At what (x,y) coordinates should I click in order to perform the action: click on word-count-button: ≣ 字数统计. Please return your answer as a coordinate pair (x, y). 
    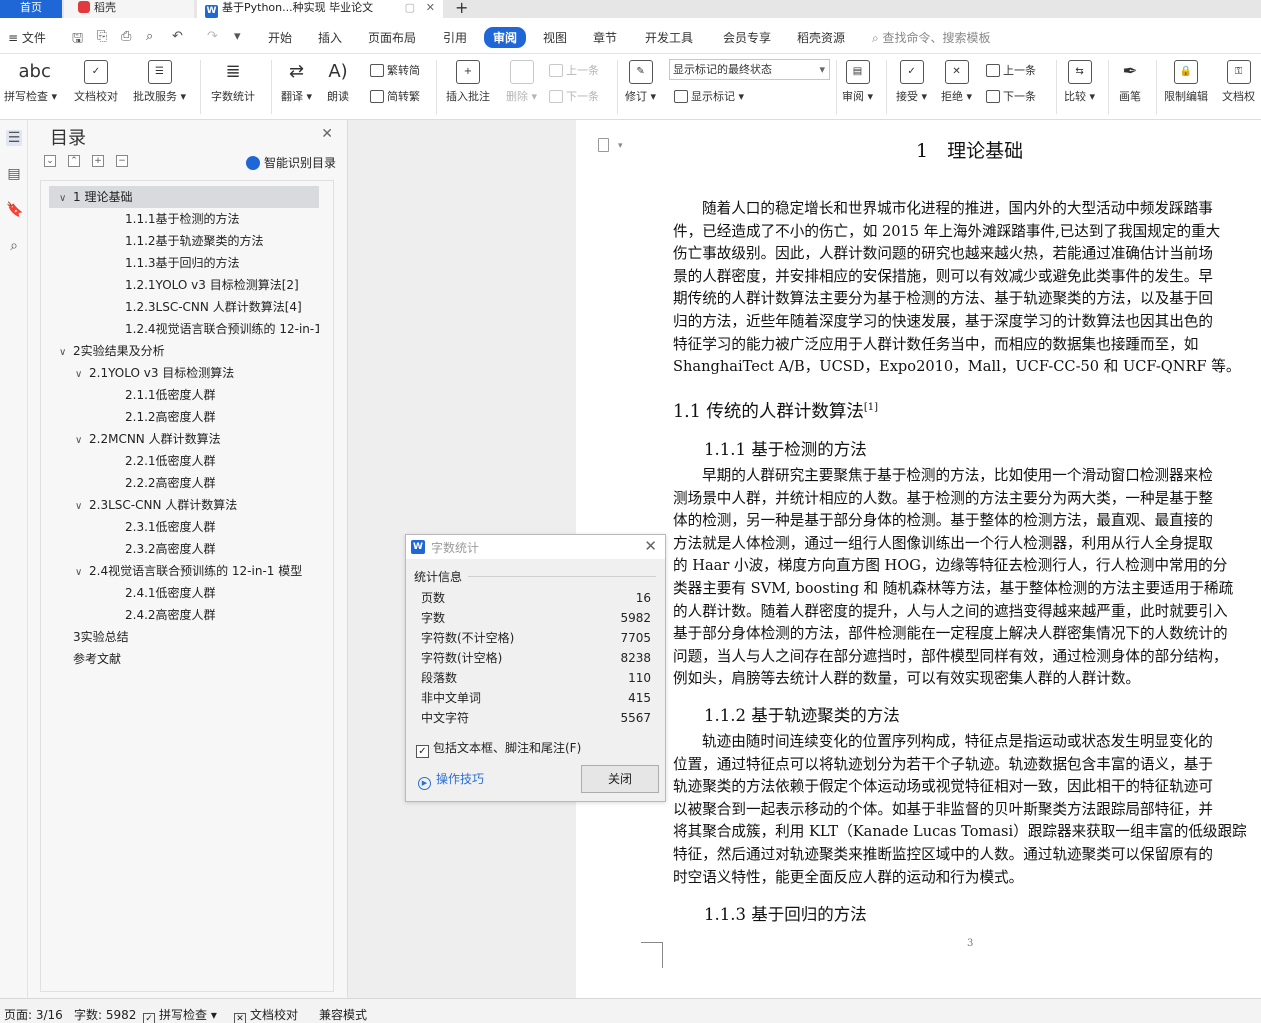
    Looking at the image, I should click on (233, 82).